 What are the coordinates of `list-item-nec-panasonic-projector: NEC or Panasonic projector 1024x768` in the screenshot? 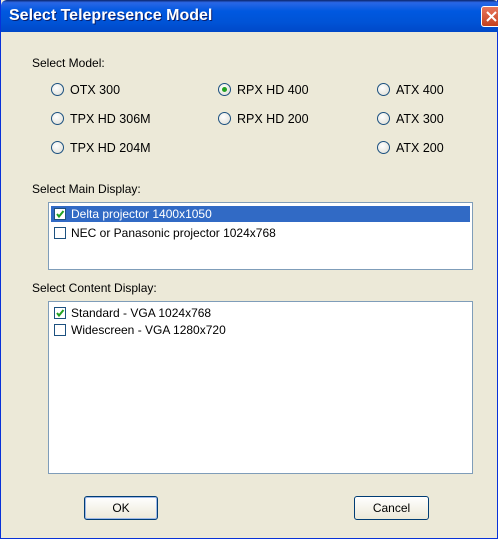 It's located at (260, 233).